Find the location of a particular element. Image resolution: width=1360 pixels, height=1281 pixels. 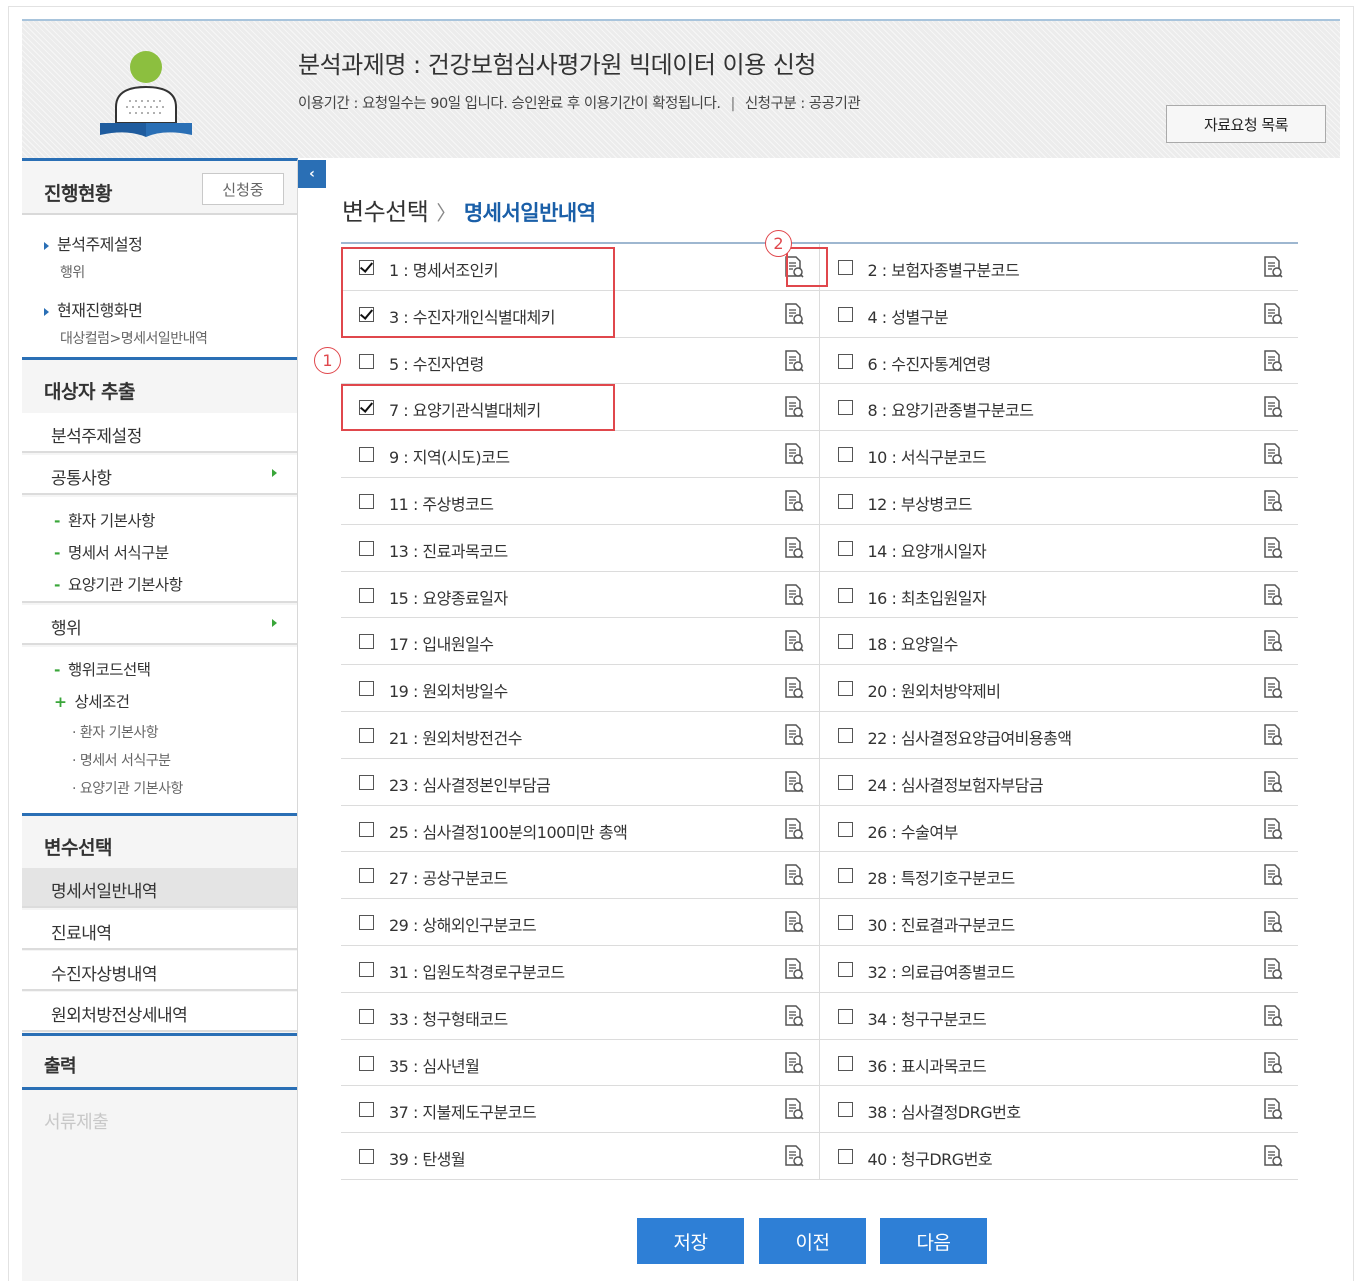

sub-item-detail: + 상세조건 is located at coordinates (92, 701).